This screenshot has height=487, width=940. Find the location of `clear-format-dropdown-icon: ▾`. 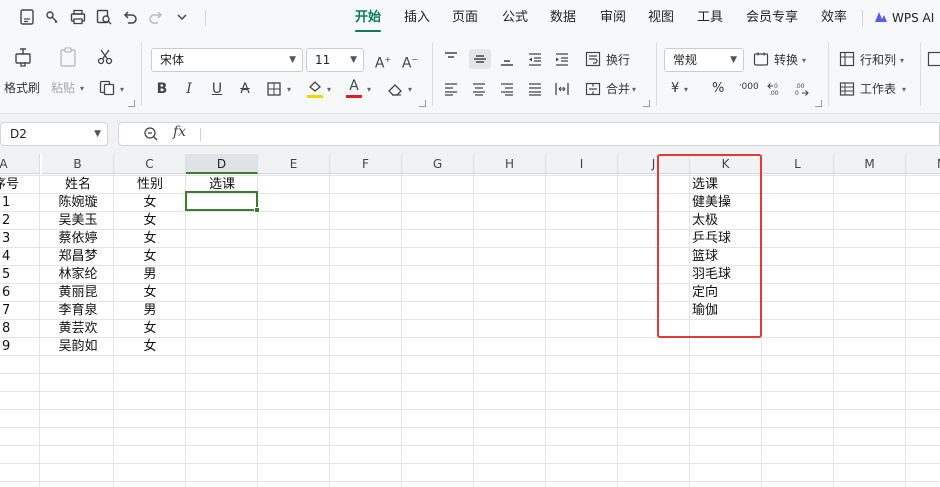

clear-format-dropdown-icon: ▾ is located at coordinates (410, 90).